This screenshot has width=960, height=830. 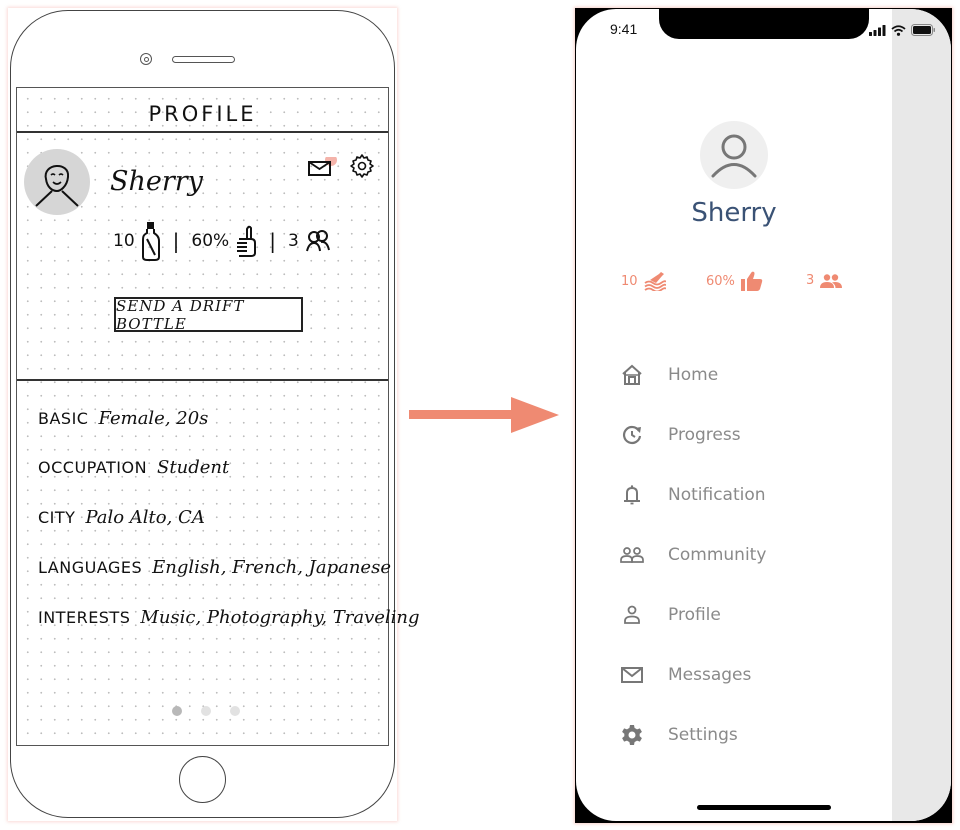 I want to click on person-avatar-icon, so click(x=734, y=156).